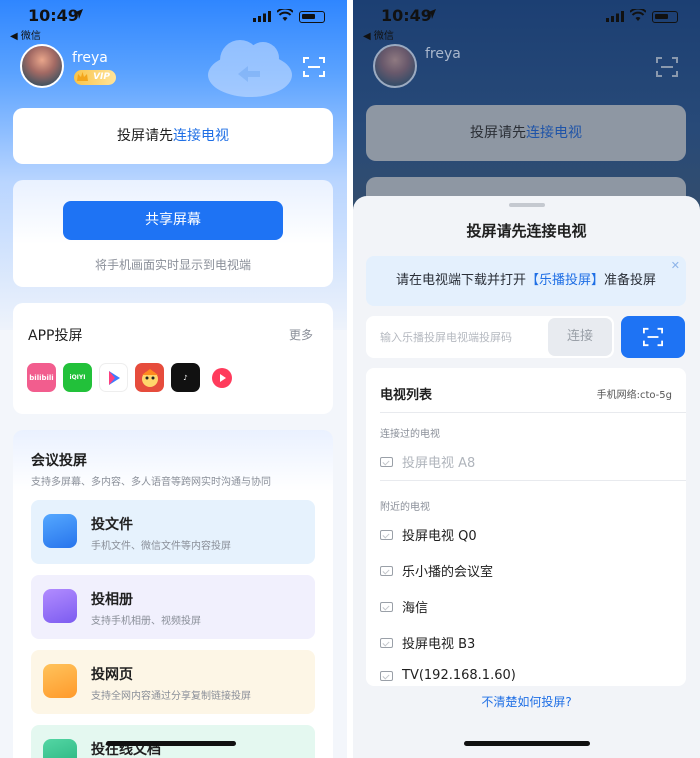 The image size is (700, 758). I want to click on feature-desc: 手机文件、微信文件等内容投屏, so click(161, 546).